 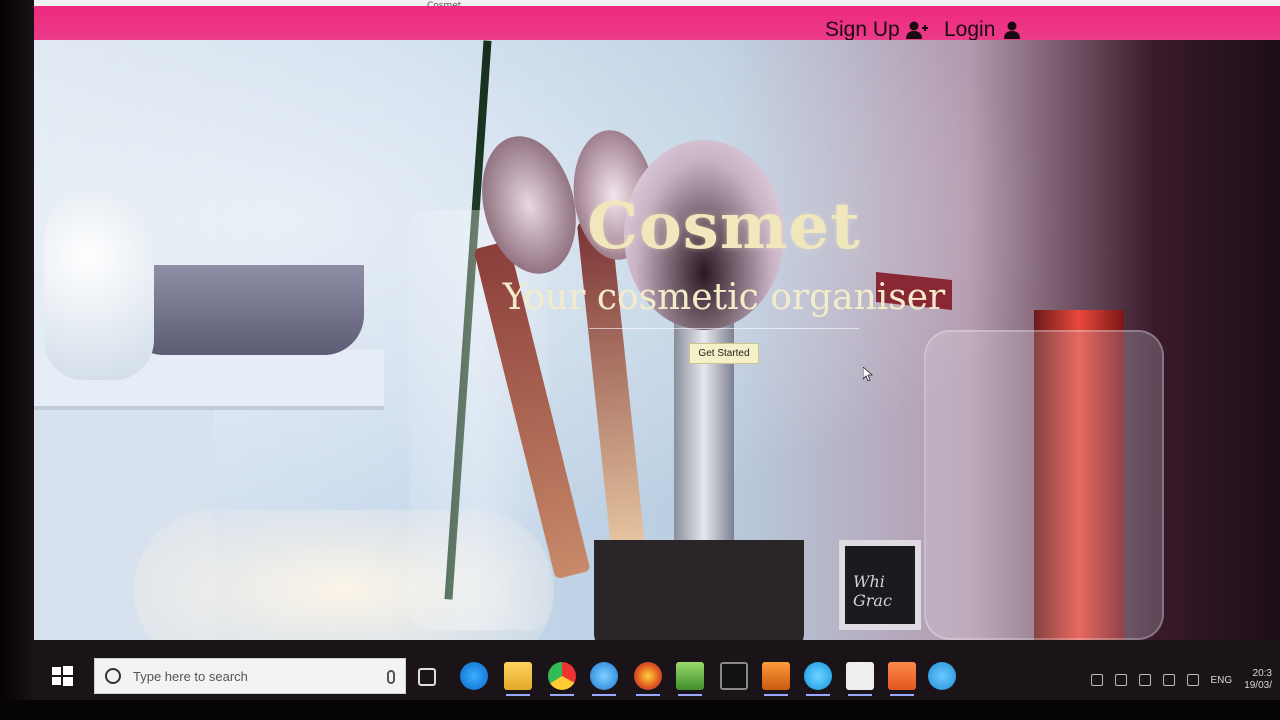 What do you see at coordinates (860, 679) in the screenshot?
I see `mail-icon` at bounding box center [860, 679].